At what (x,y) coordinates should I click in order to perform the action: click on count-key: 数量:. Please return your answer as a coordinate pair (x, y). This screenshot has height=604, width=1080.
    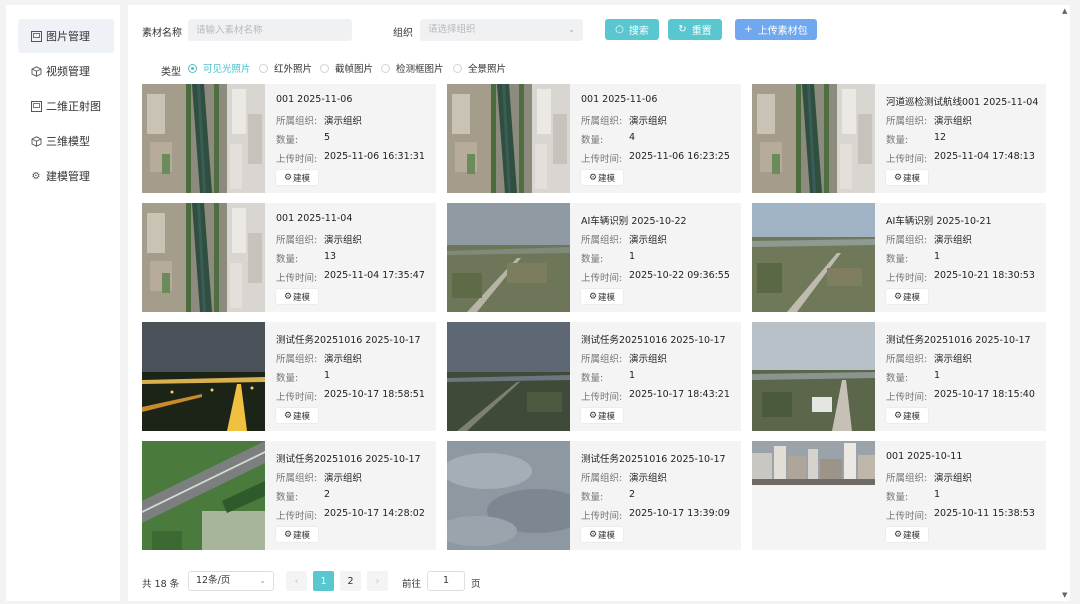
    Looking at the image, I should click on (897, 378).